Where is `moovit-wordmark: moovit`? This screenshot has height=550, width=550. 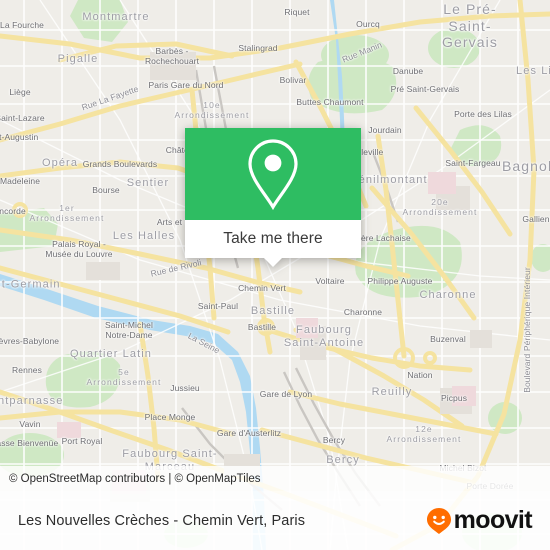 moovit-wordmark: moovit is located at coordinates (493, 520).